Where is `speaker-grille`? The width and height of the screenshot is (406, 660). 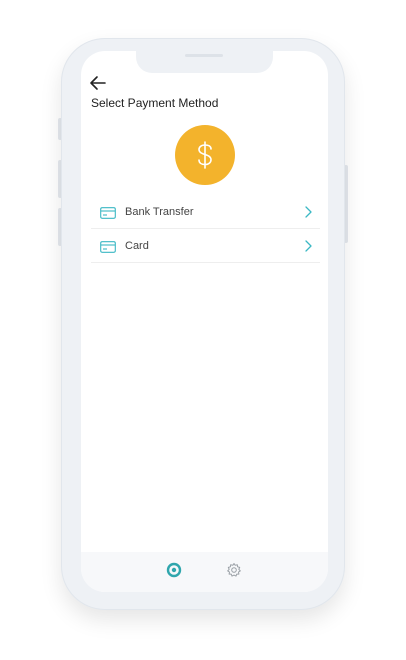 speaker-grille is located at coordinates (204, 55).